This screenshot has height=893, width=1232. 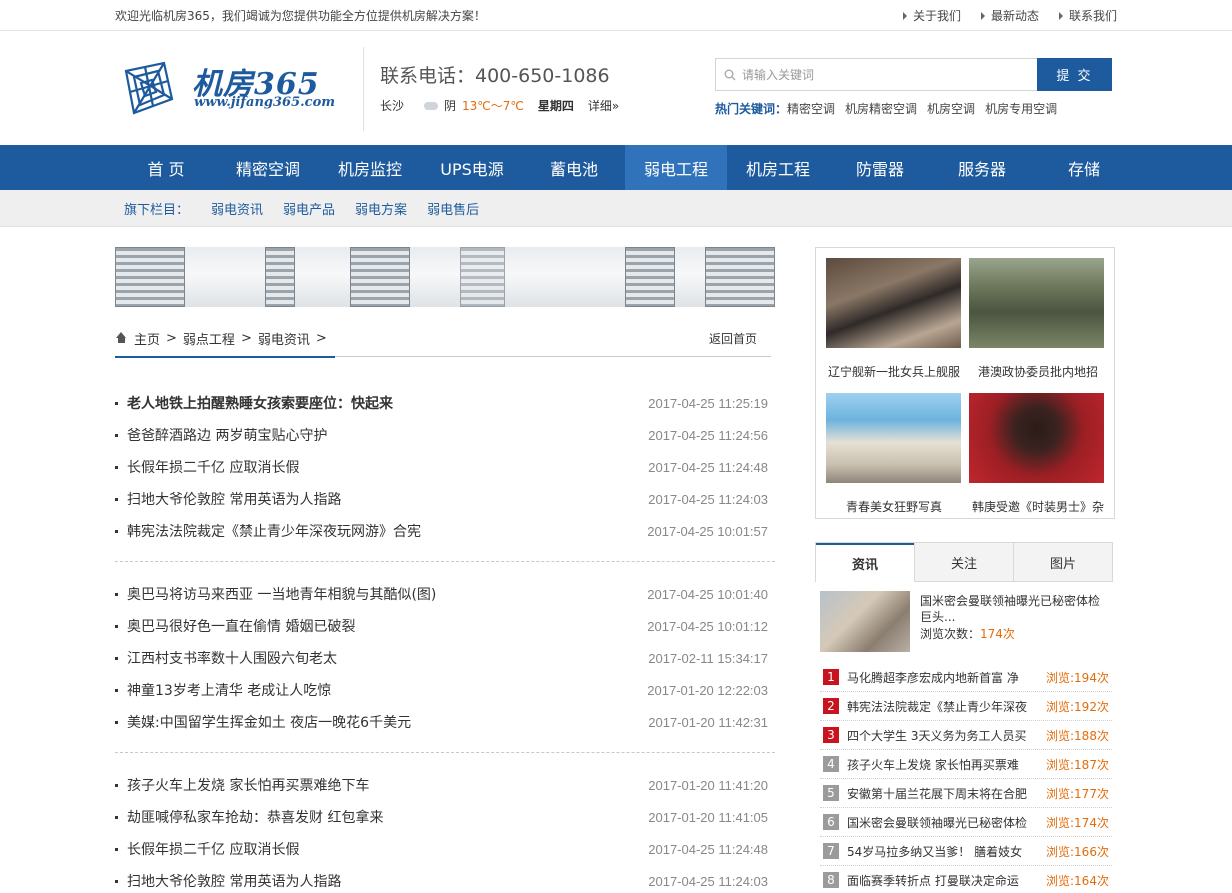 What do you see at coordinates (1077, 764) in the screenshot?
I see `rank-views: 浏览:187次` at bounding box center [1077, 764].